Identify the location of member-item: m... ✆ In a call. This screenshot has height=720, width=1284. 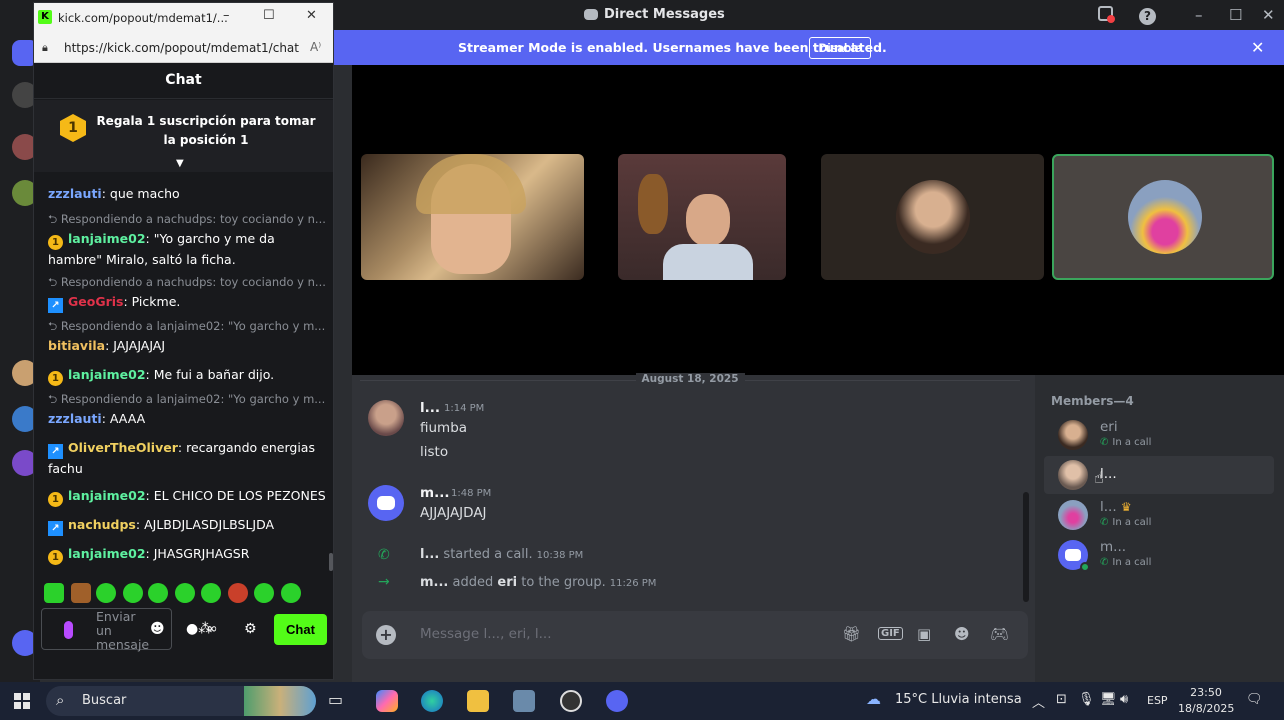
(1159, 555).